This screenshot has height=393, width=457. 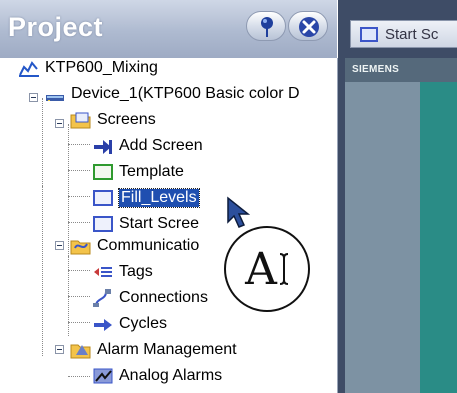 I want to click on tree-item-label: Alarm Management, so click(x=167, y=349).